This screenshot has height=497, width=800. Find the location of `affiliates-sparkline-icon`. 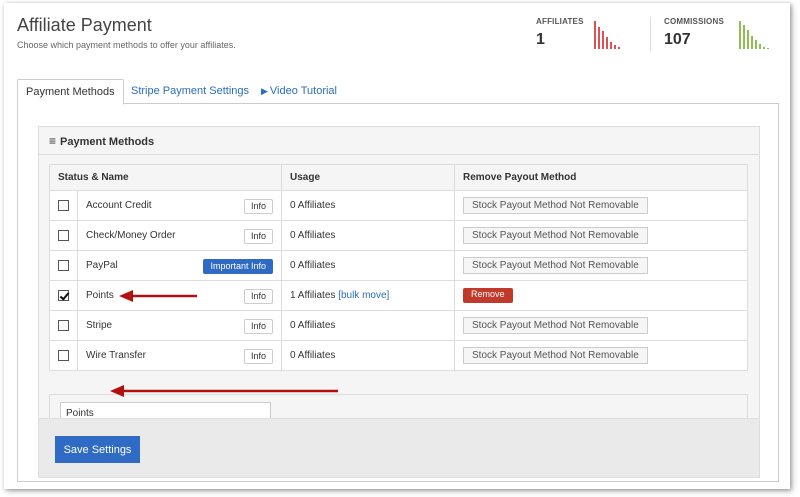

affiliates-sparkline-icon is located at coordinates (614, 34).